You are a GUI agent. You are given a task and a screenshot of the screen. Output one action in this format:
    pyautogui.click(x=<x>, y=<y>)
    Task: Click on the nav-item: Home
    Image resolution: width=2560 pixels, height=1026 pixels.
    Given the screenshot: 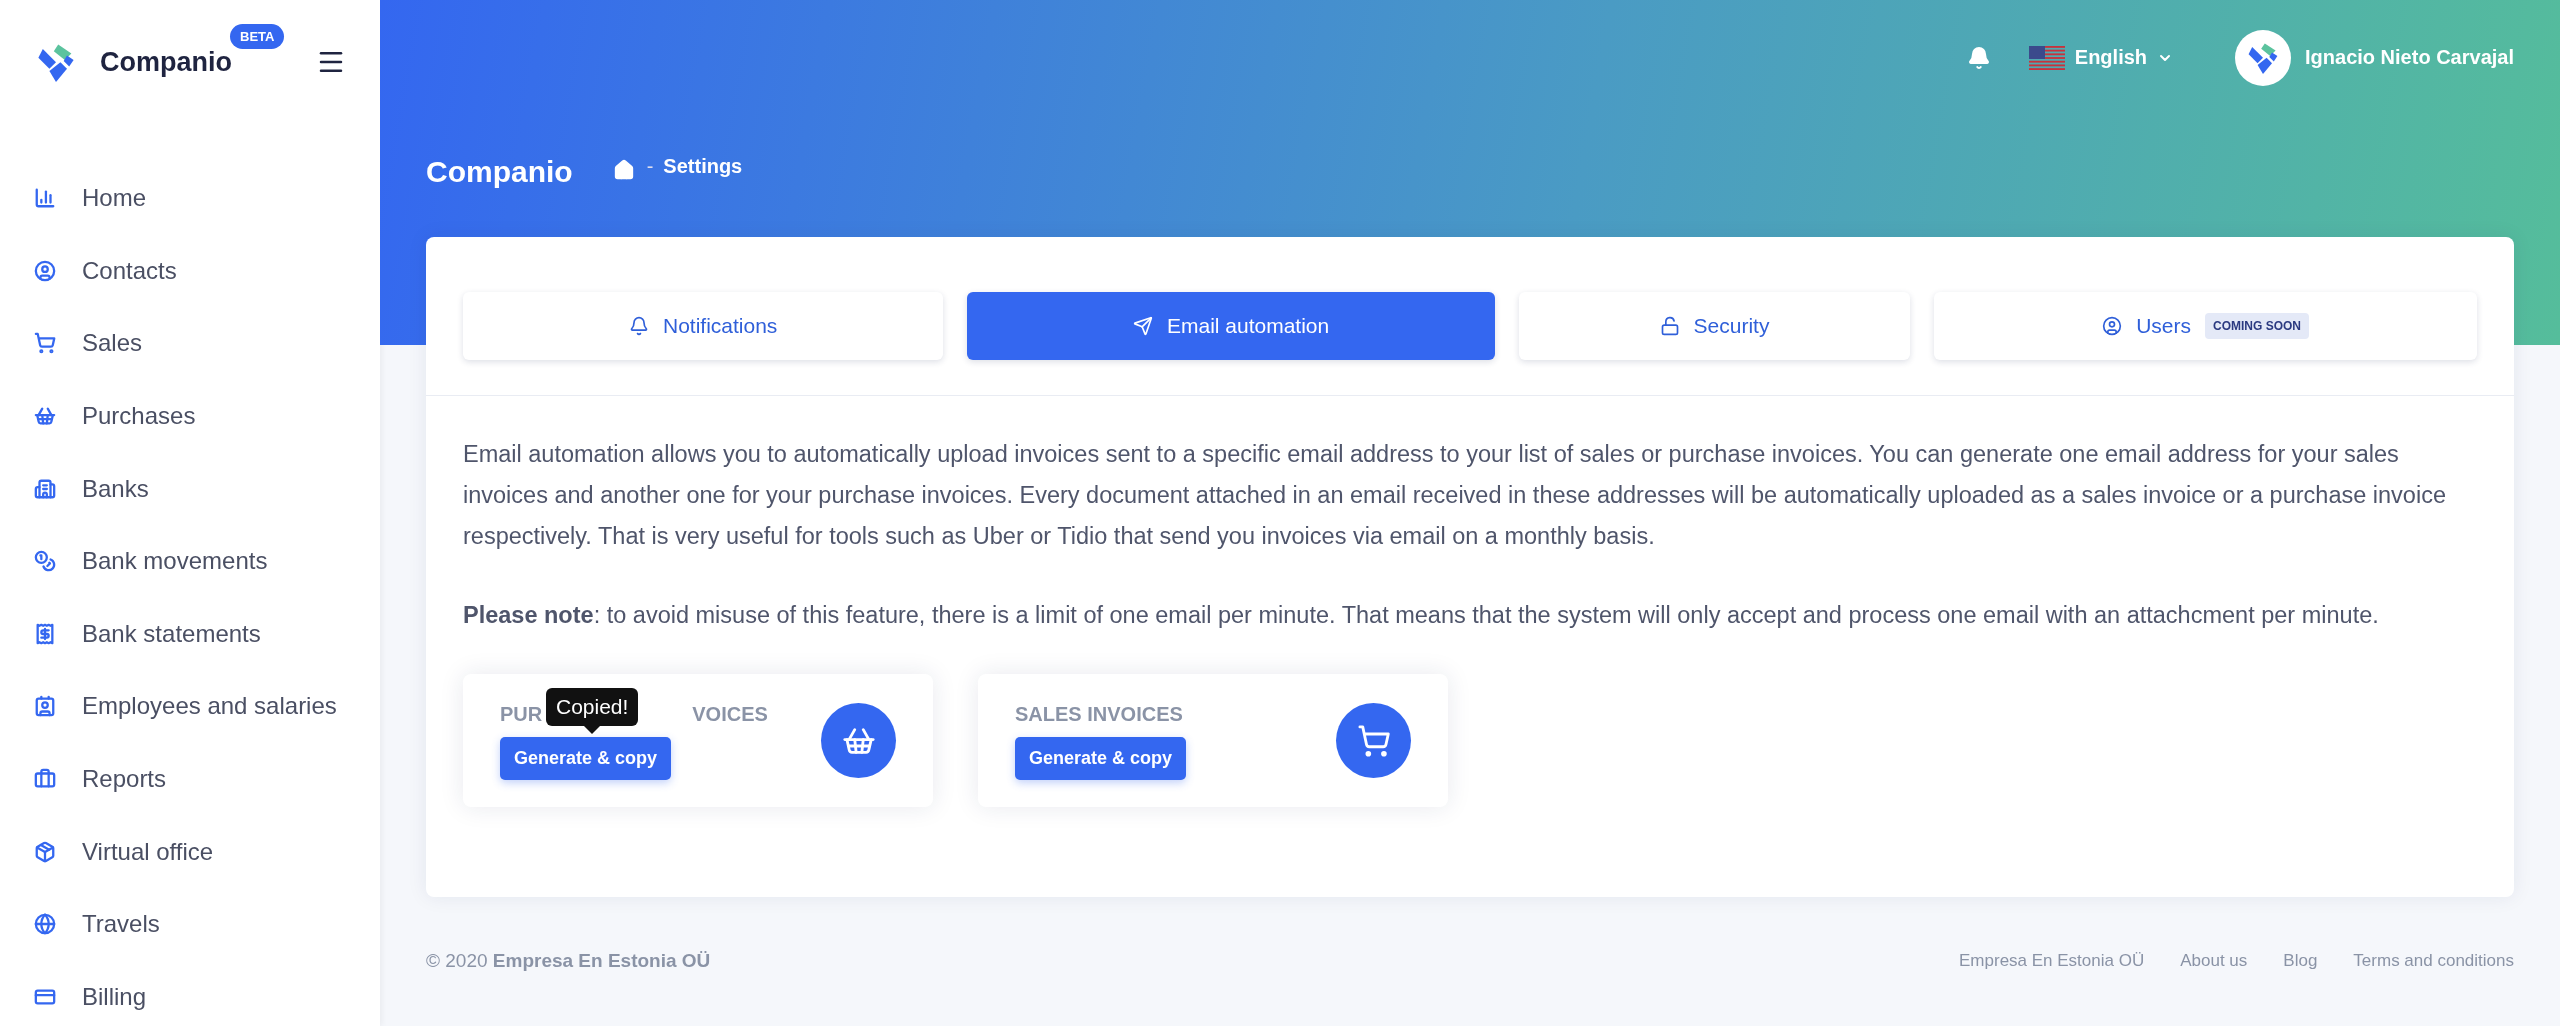 What is the action you would take?
    pyautogui.click(x=207, y=198)
    